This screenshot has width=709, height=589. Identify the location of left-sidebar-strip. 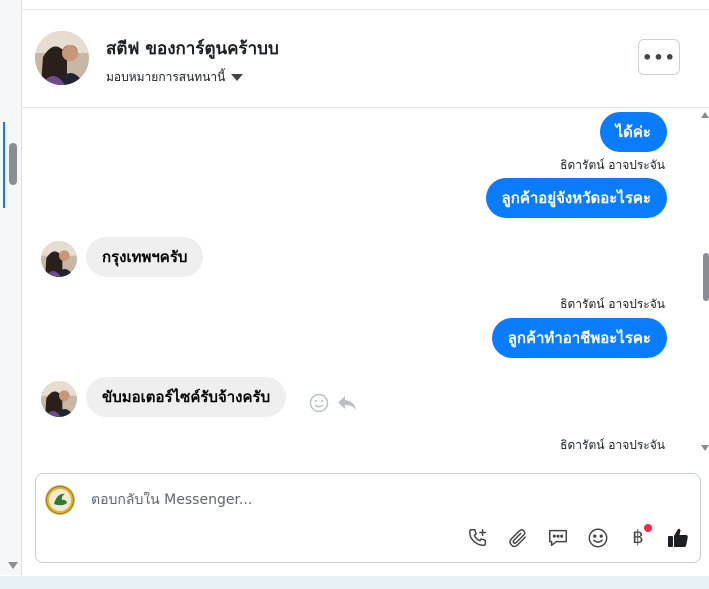
(11, 287).